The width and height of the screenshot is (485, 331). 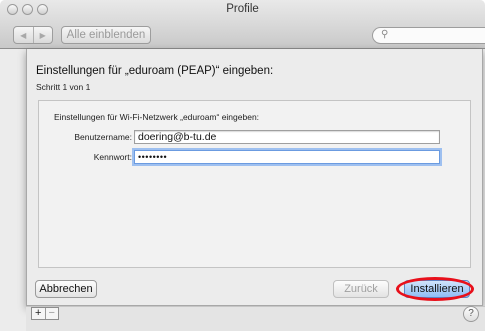 What do you see at coordinates (385, 34) in the screenshot?
I see `search-icon: ⚲` at bounding box center [385, 34].